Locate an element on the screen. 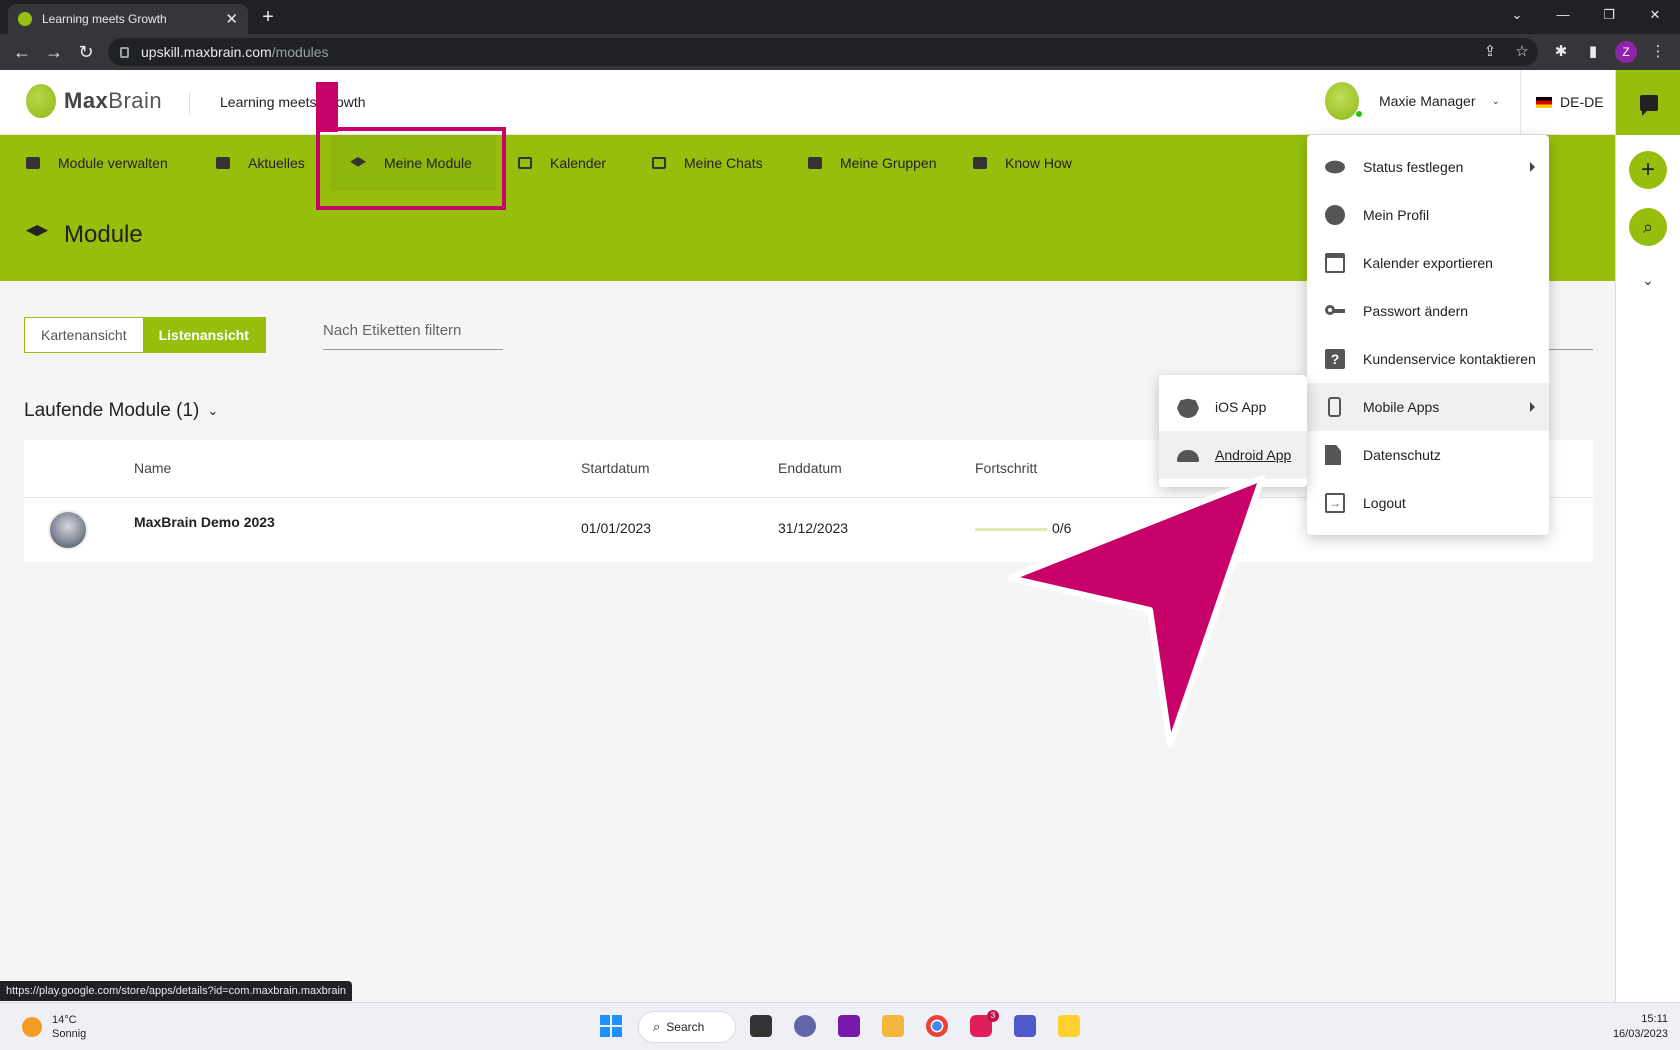  android-icon is located at coordinates (1188, 456).